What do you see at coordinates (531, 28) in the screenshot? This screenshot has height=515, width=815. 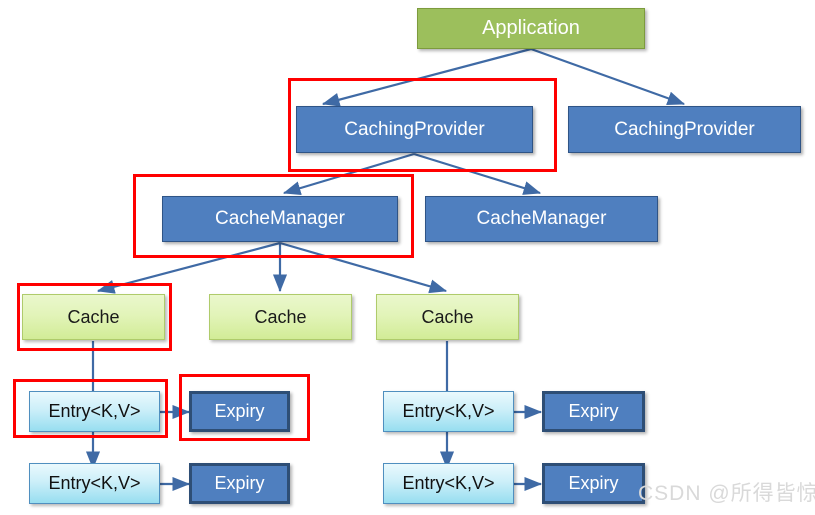 I see `node-application: Application` at bounding box center [531, 28].